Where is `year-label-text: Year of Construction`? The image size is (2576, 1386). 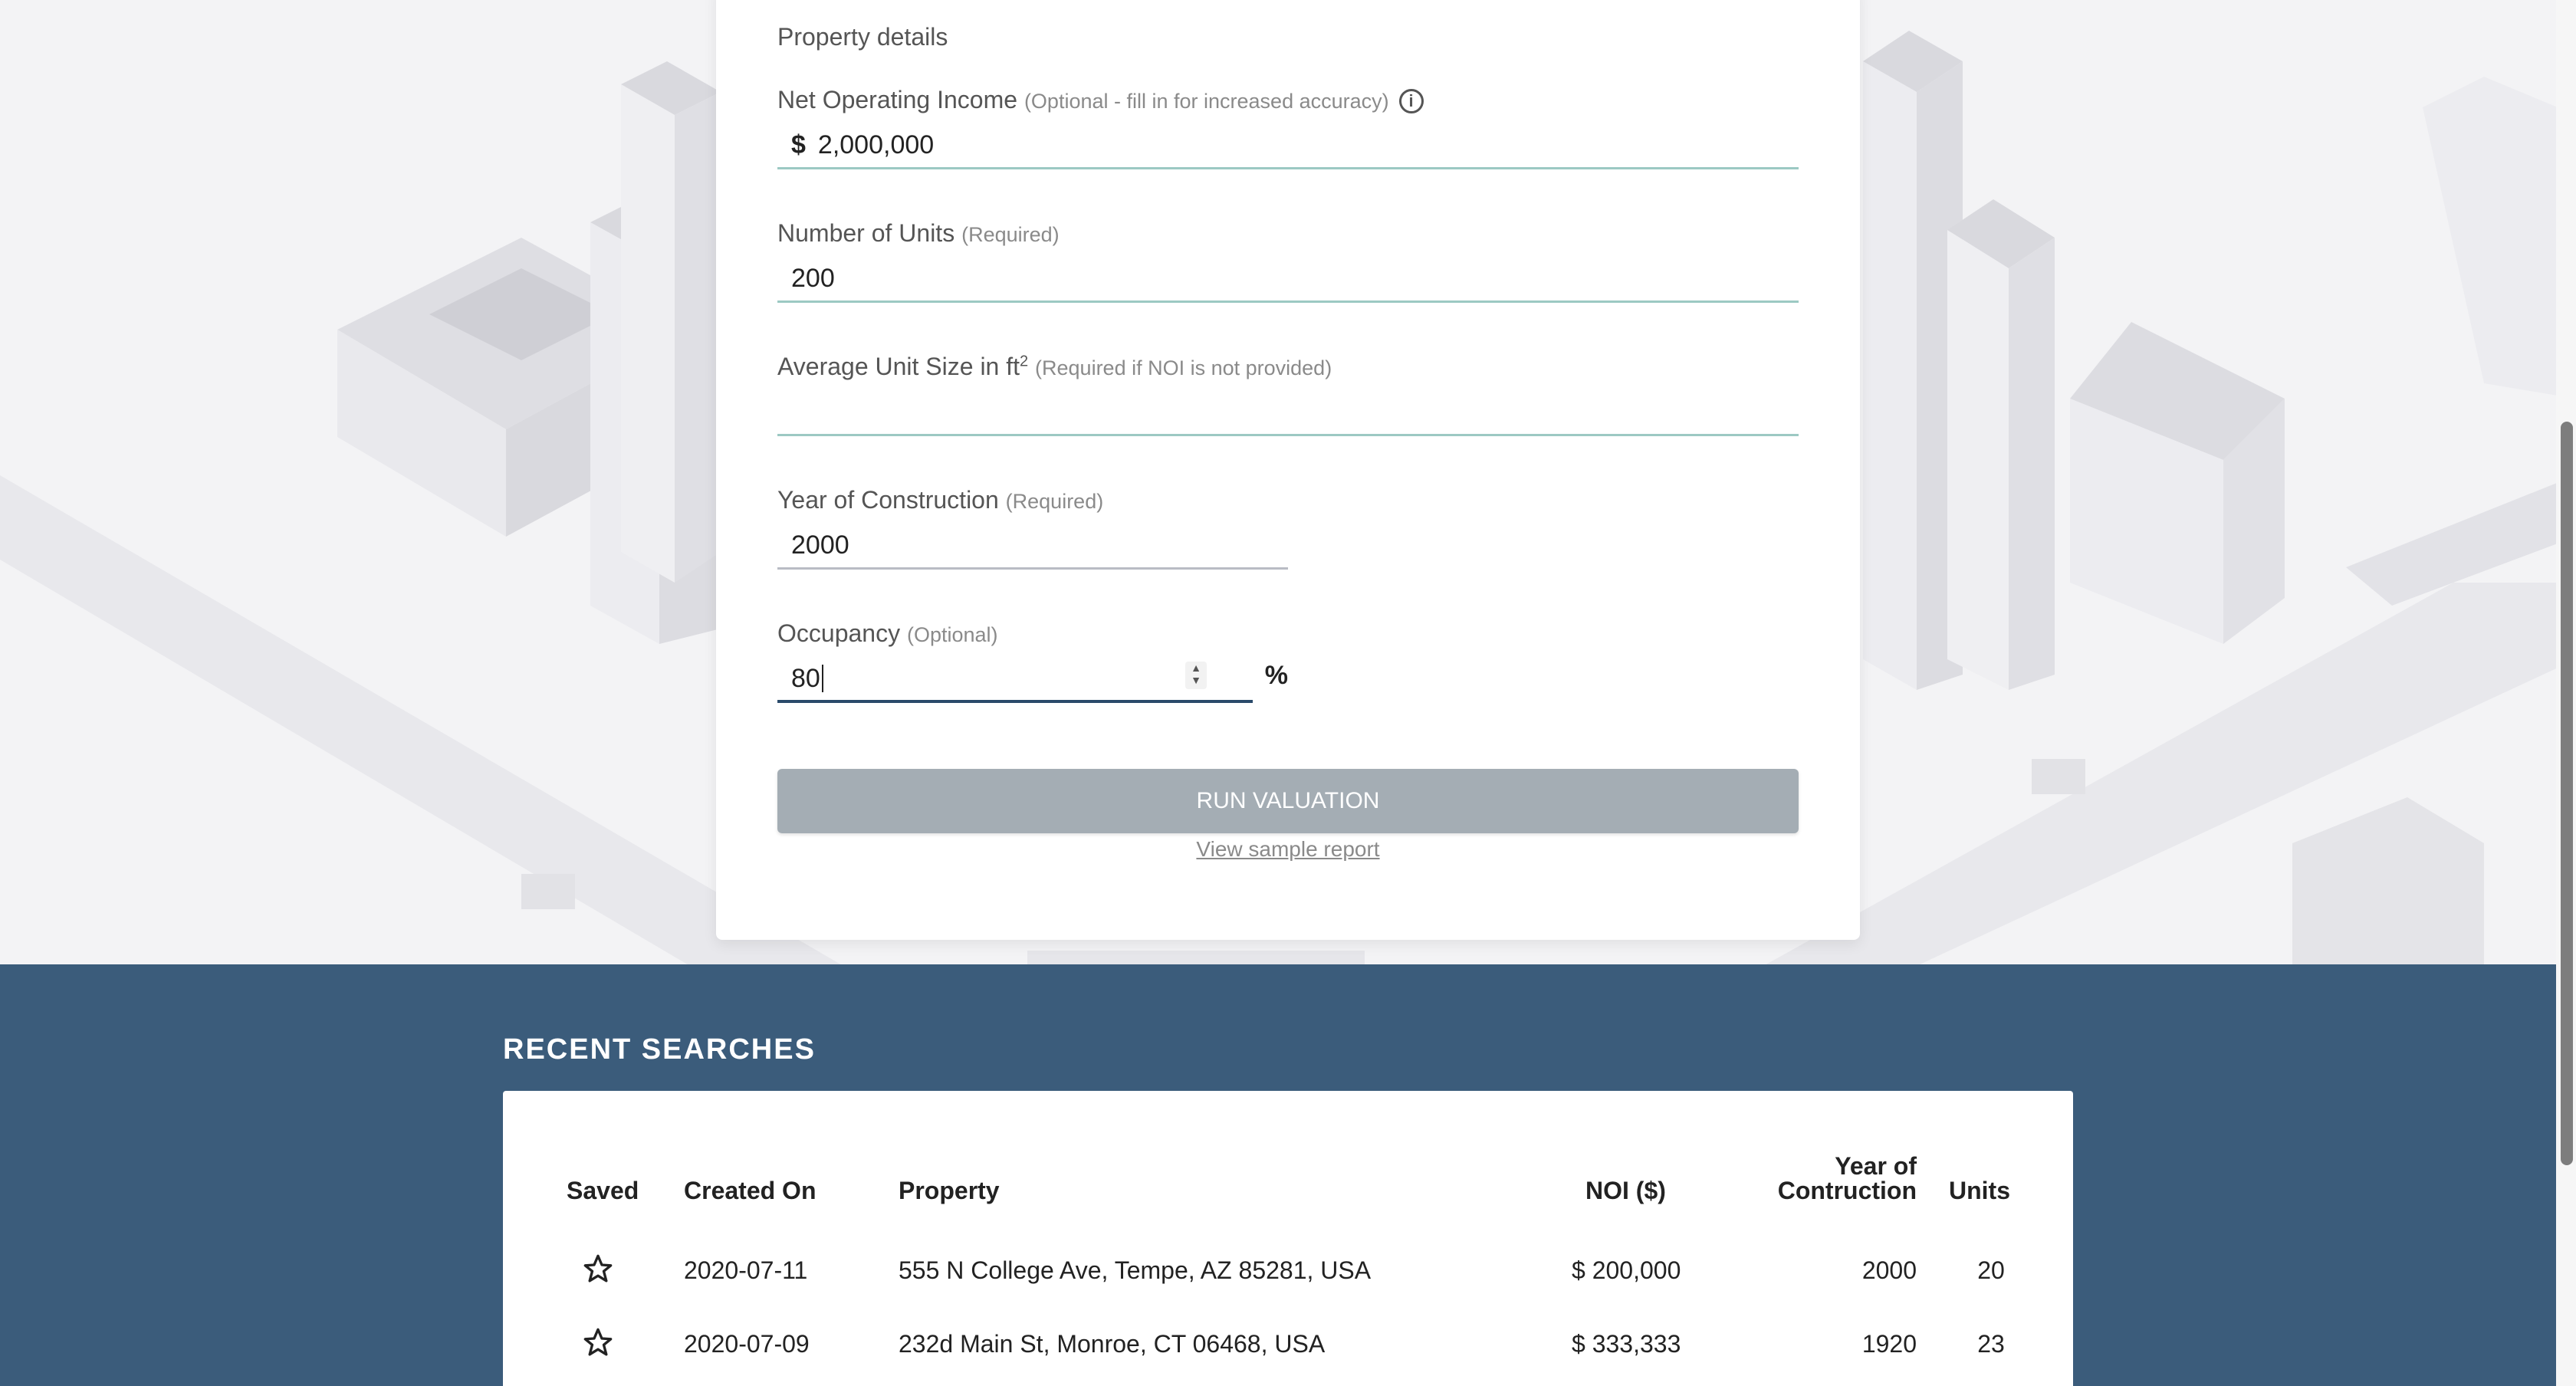
year-label-text: Year of Construction is located at coordinates (888, 500).